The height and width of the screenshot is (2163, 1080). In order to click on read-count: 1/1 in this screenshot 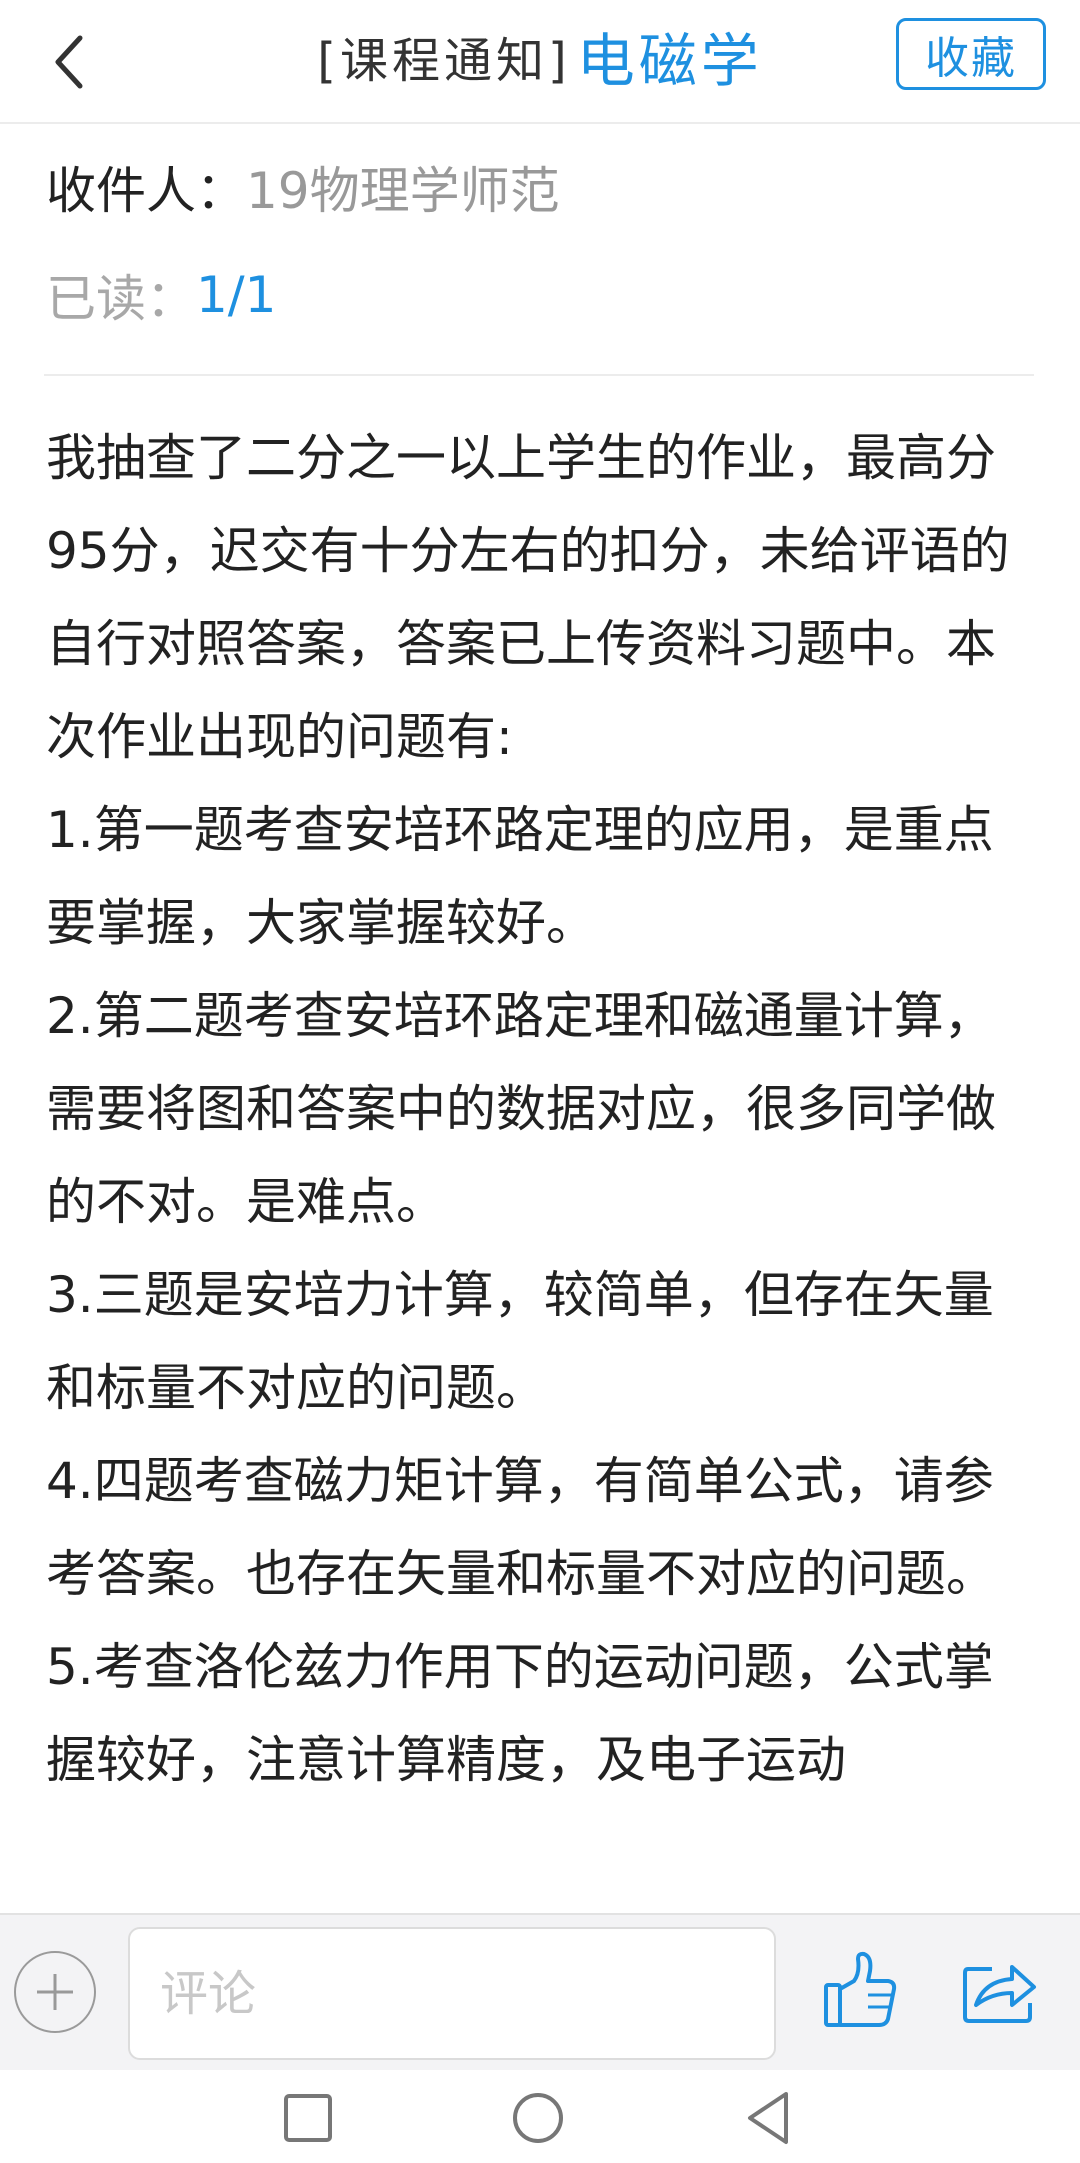, I will do `click(236, 295)`.